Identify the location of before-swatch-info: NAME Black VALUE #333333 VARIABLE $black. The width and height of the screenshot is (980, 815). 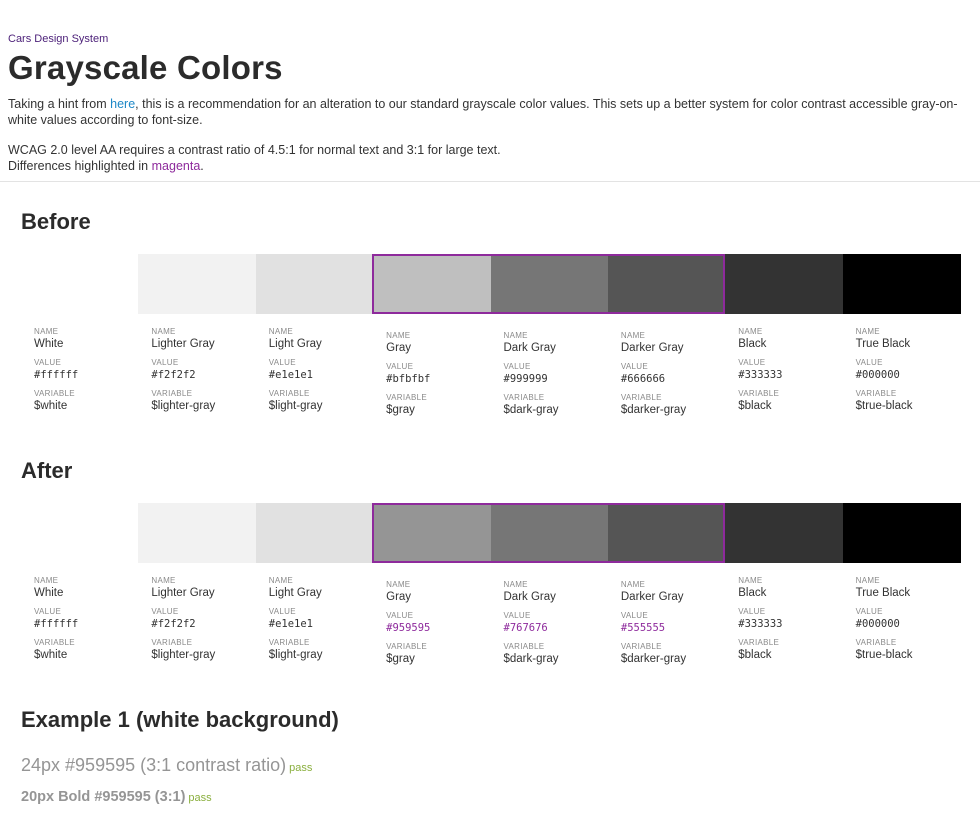
(795, 373).